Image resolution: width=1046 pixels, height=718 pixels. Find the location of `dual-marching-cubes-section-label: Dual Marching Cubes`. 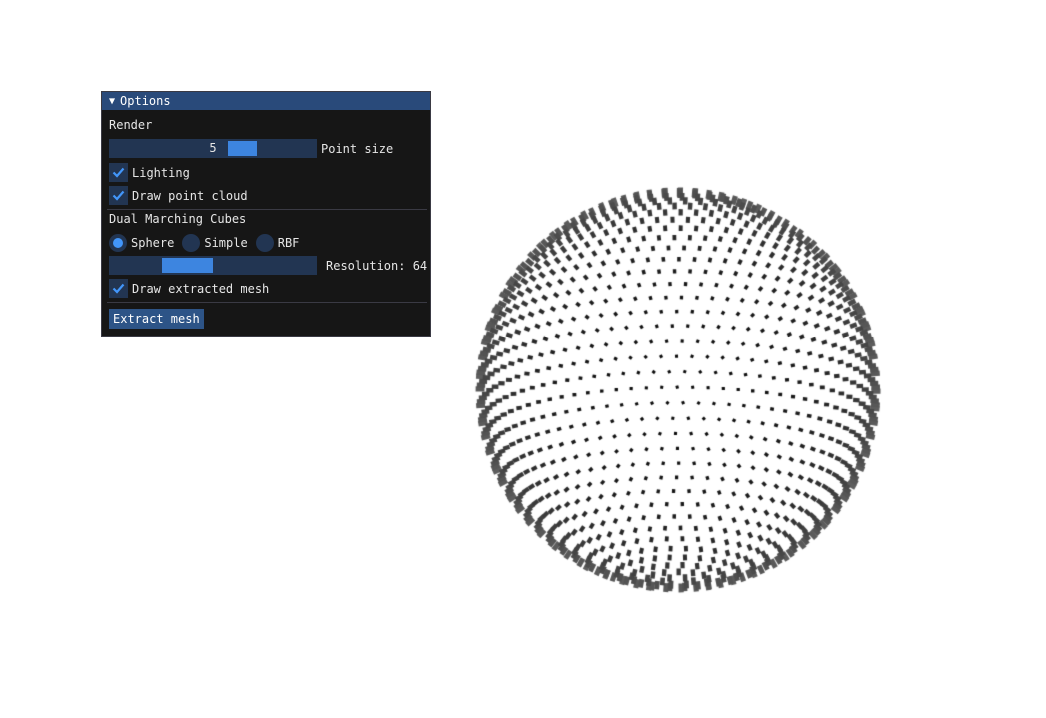

dual-marching-cubes-section-label: Dual Marching Cubes is located at coordinates (178, 219).